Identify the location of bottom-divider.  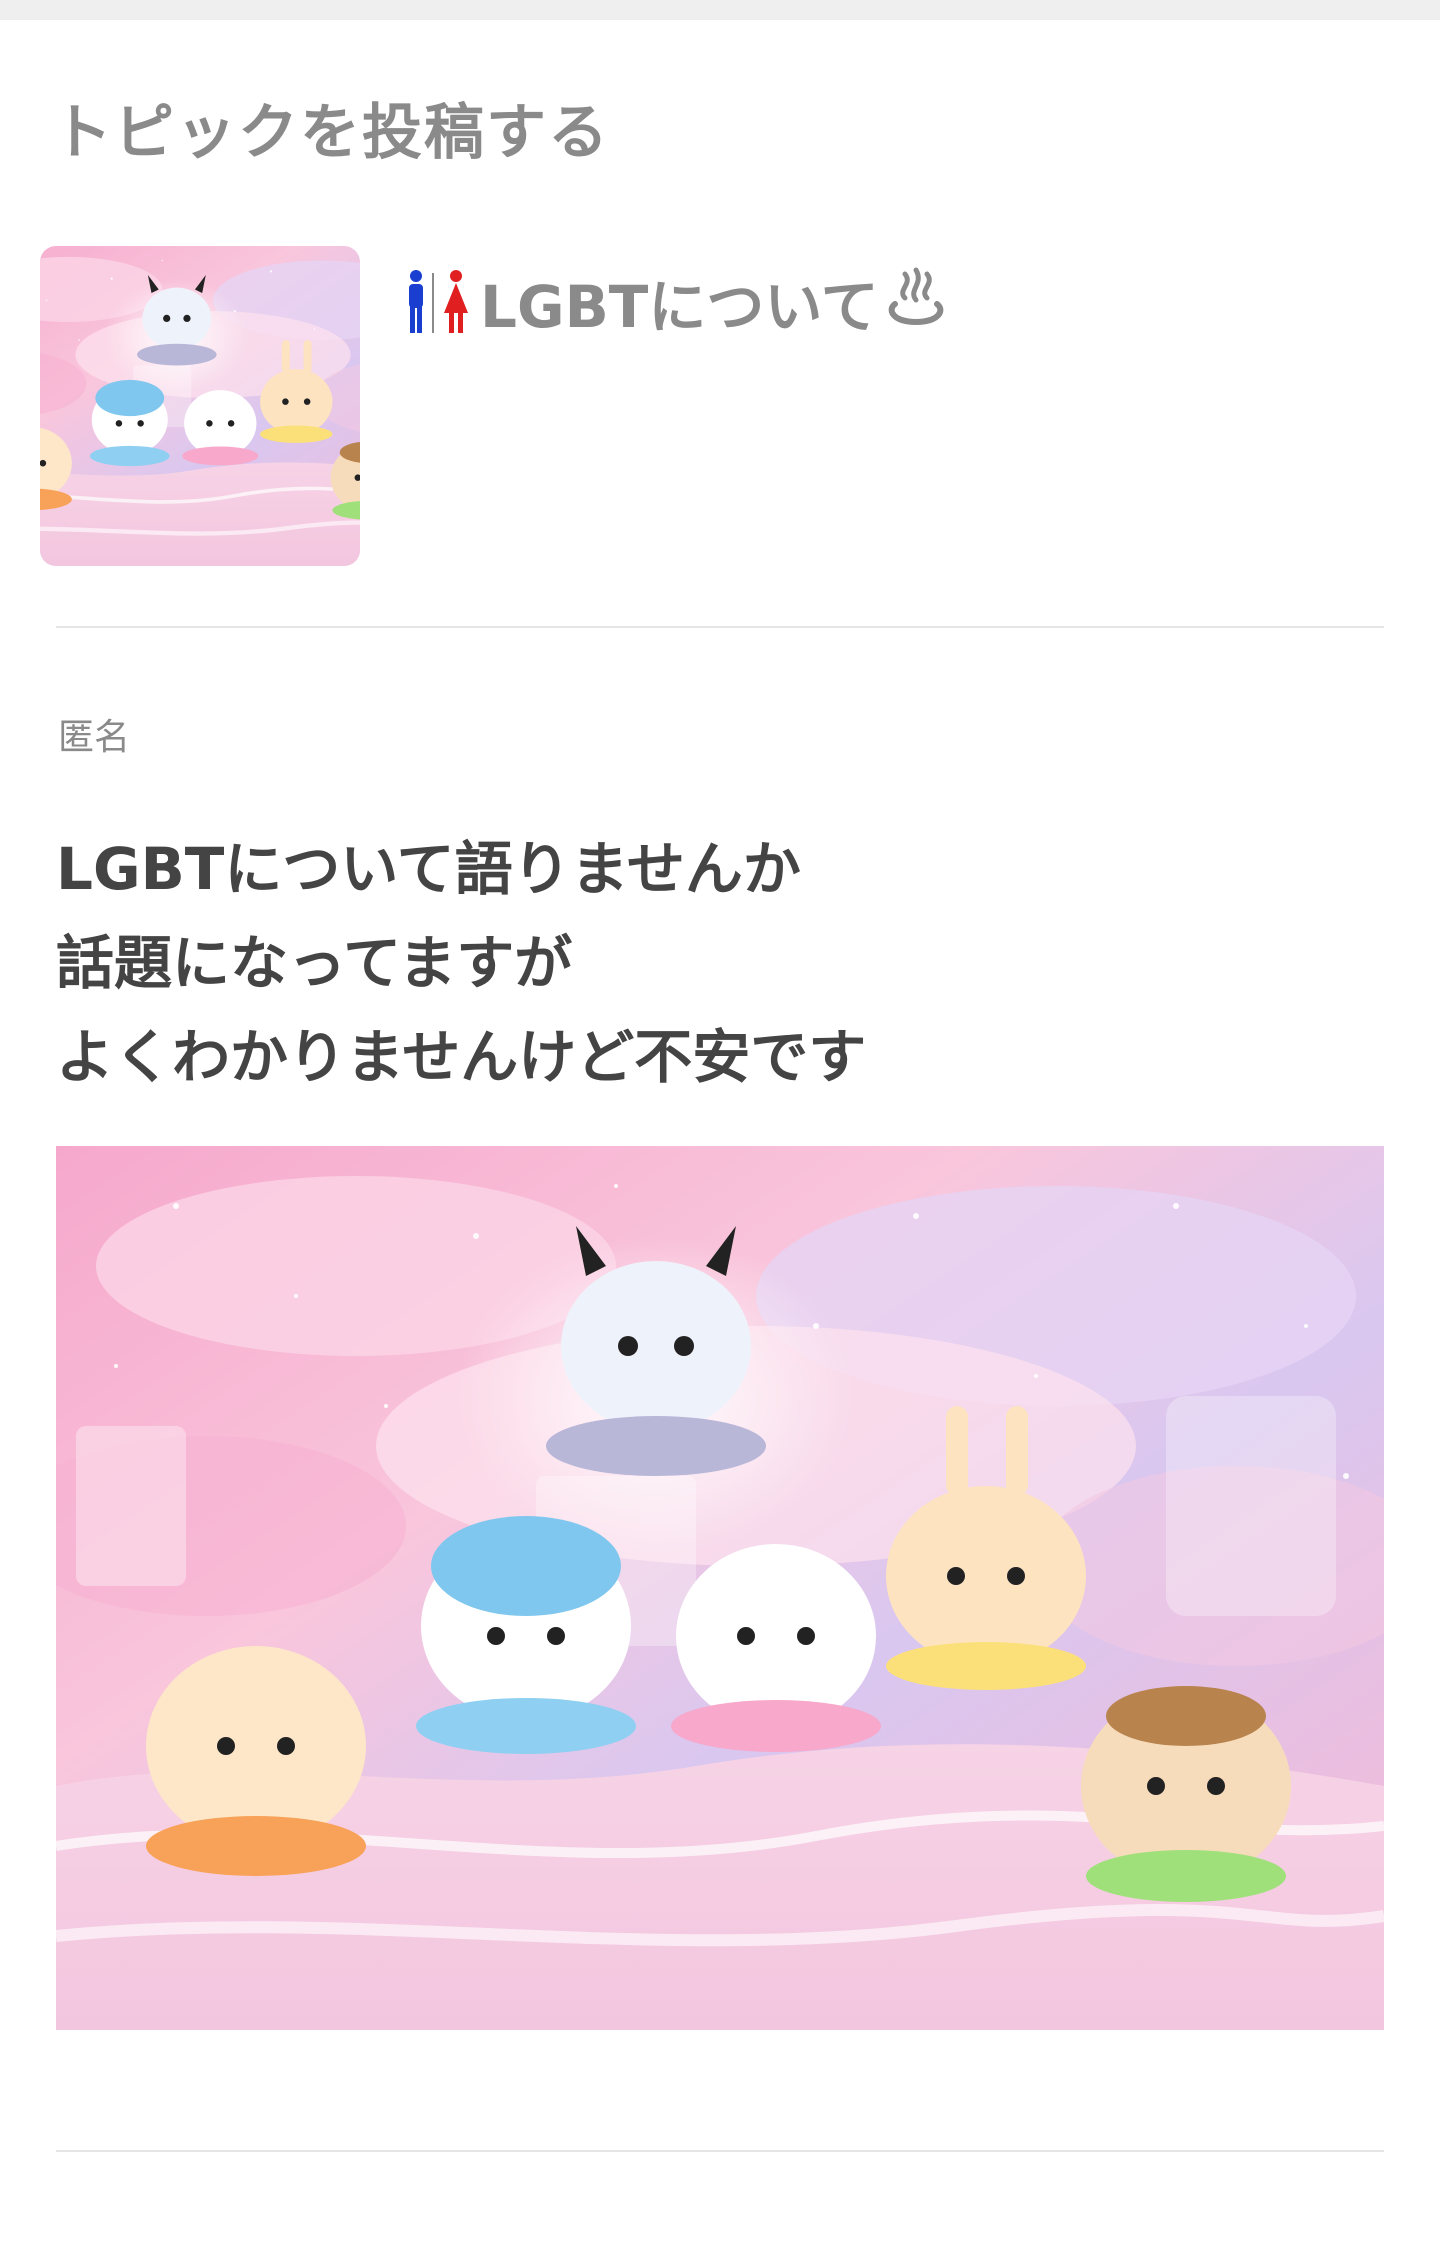
(720, 2151).